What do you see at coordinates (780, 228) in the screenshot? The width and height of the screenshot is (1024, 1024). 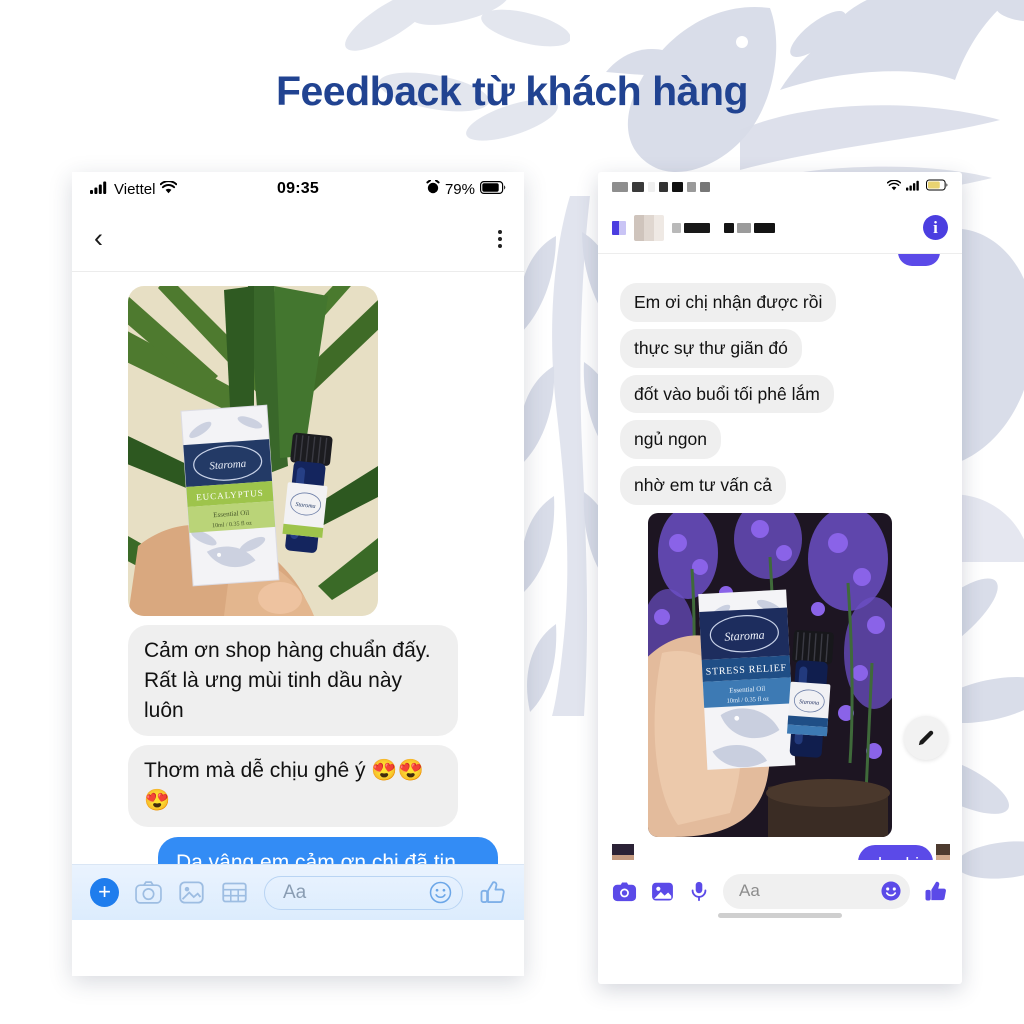 I see `right-nav-bar: i` at bounding box center [780, 228].